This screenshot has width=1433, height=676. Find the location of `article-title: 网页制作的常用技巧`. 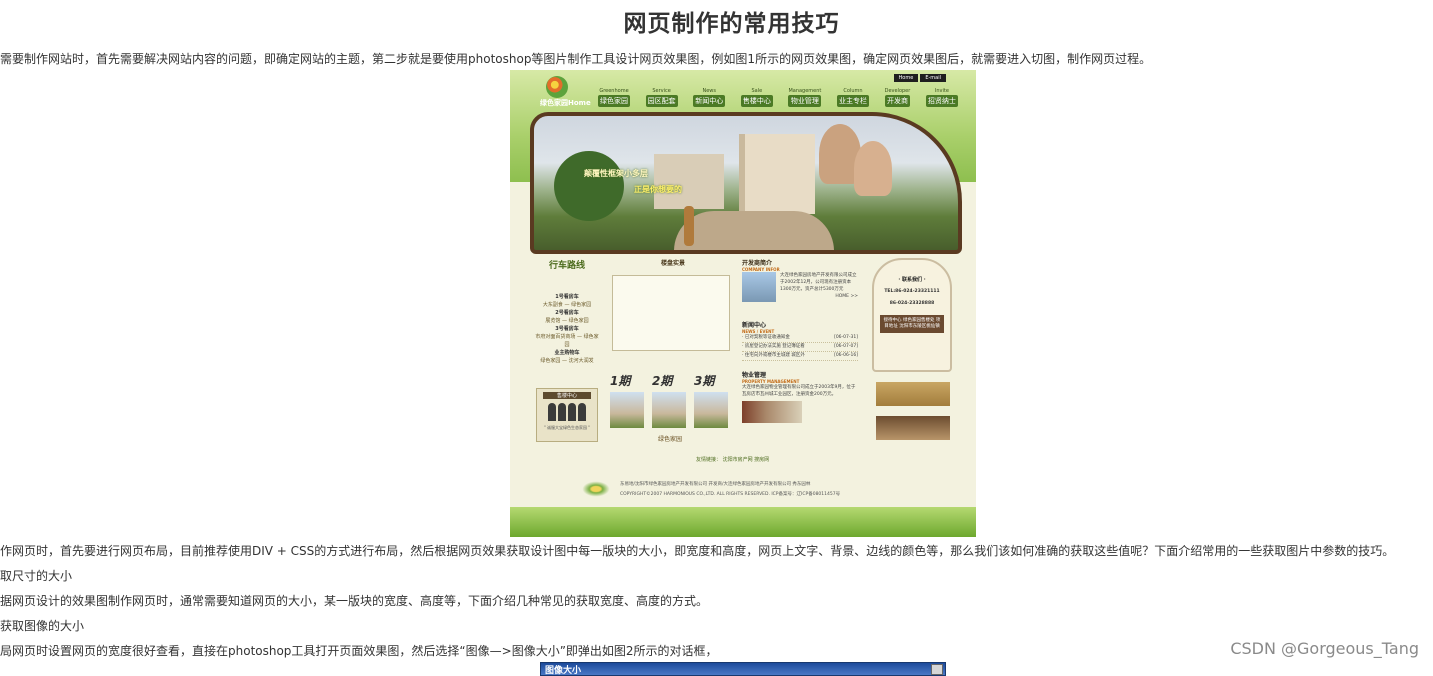

article-title: 网页制作的常用技巧 is located at coordinates (731, 24).